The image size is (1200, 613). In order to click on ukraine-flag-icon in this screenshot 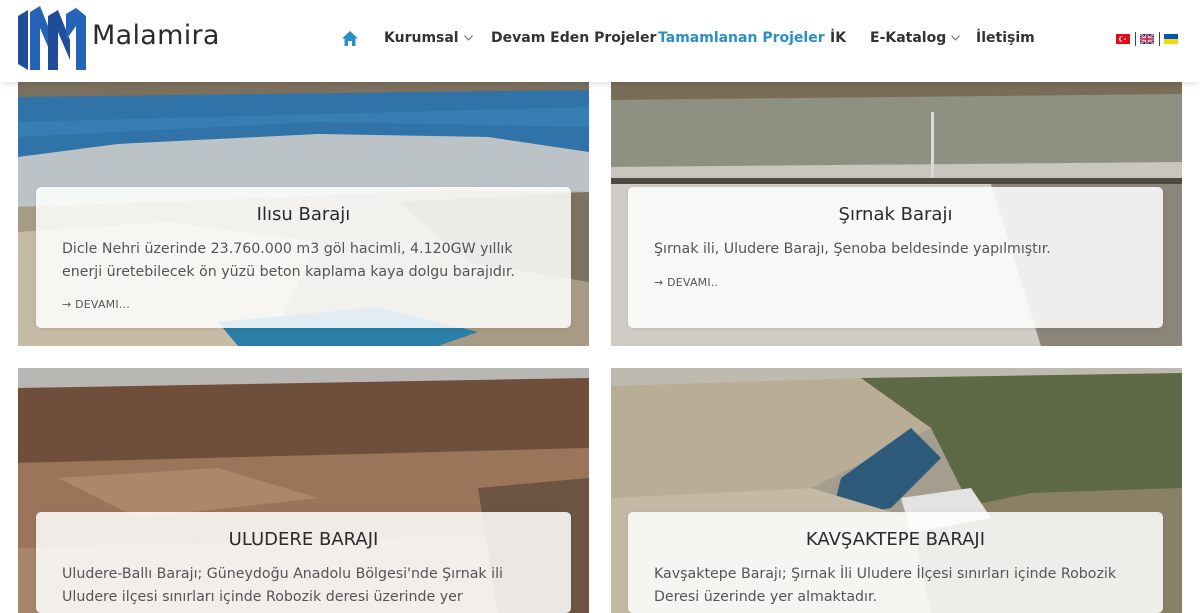, I will do `click(1171, 39)`.